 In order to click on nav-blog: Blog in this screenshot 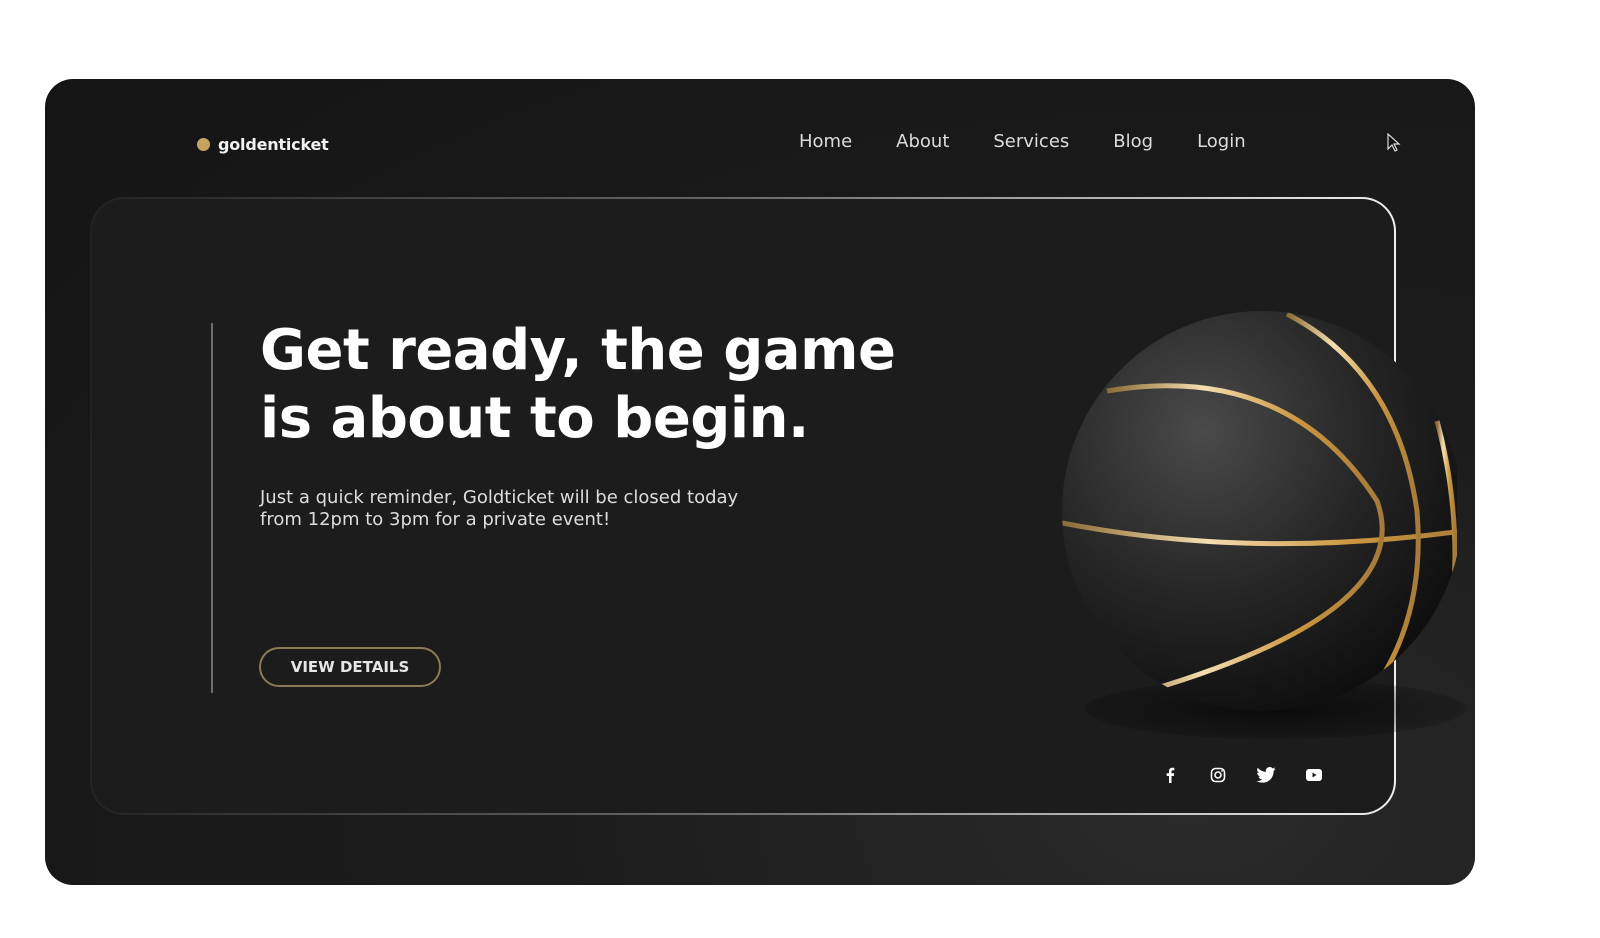, I will do `click(1133, 141)`.